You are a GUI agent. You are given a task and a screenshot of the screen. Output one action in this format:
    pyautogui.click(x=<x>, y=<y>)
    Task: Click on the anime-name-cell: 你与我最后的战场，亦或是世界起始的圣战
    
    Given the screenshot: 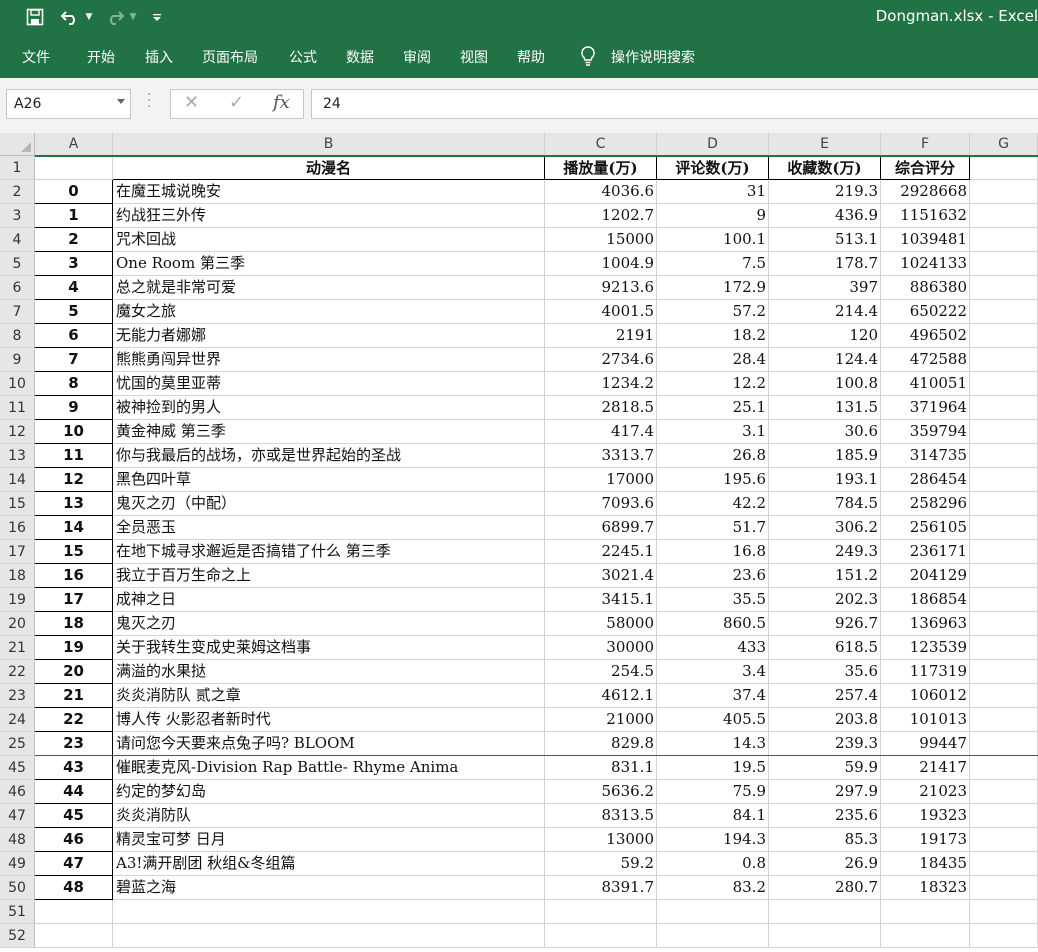 What is the action you would take?
    pyautogui.click(x=329, y=456)
    